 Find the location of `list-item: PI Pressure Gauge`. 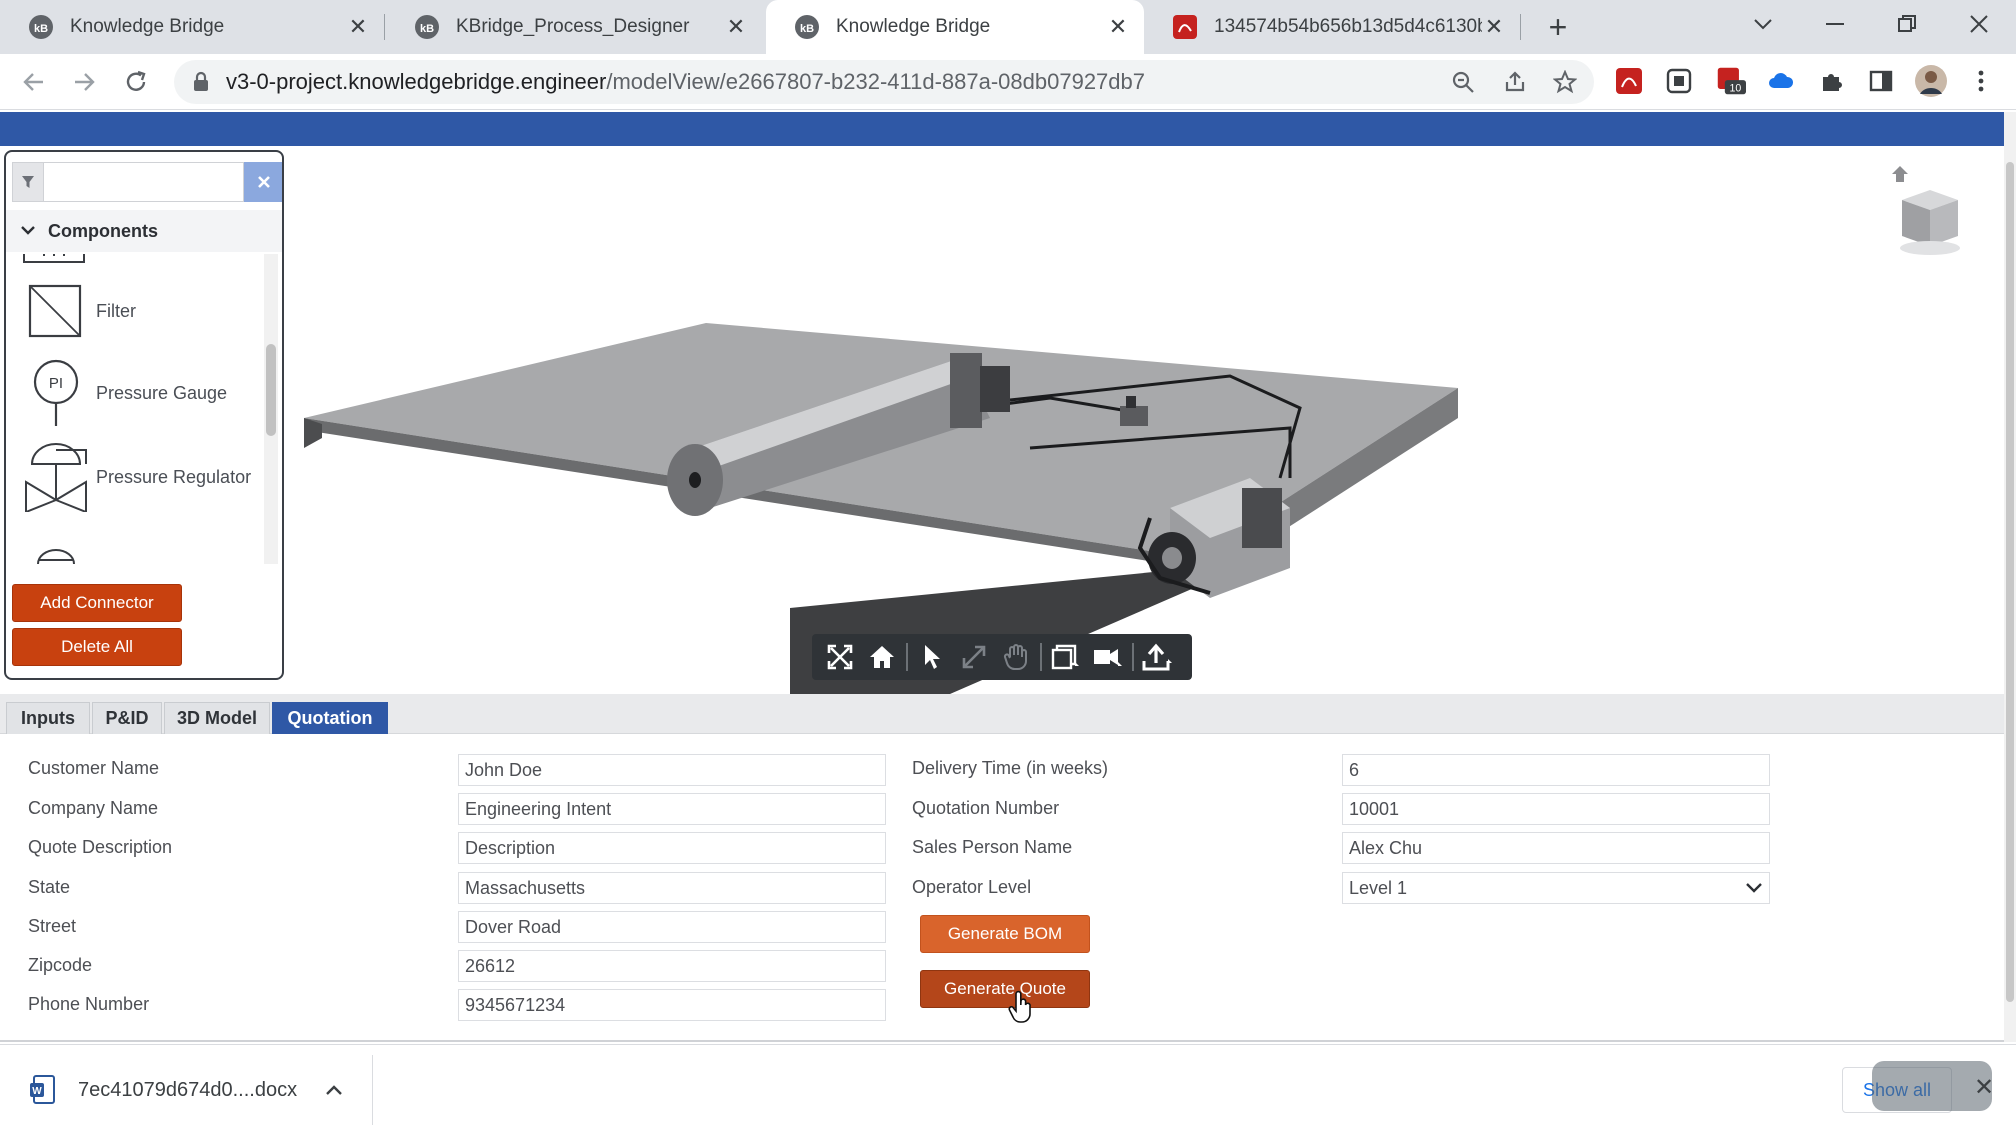

list-item: PI Pressure Gauge is located at coordinates (137, 393).